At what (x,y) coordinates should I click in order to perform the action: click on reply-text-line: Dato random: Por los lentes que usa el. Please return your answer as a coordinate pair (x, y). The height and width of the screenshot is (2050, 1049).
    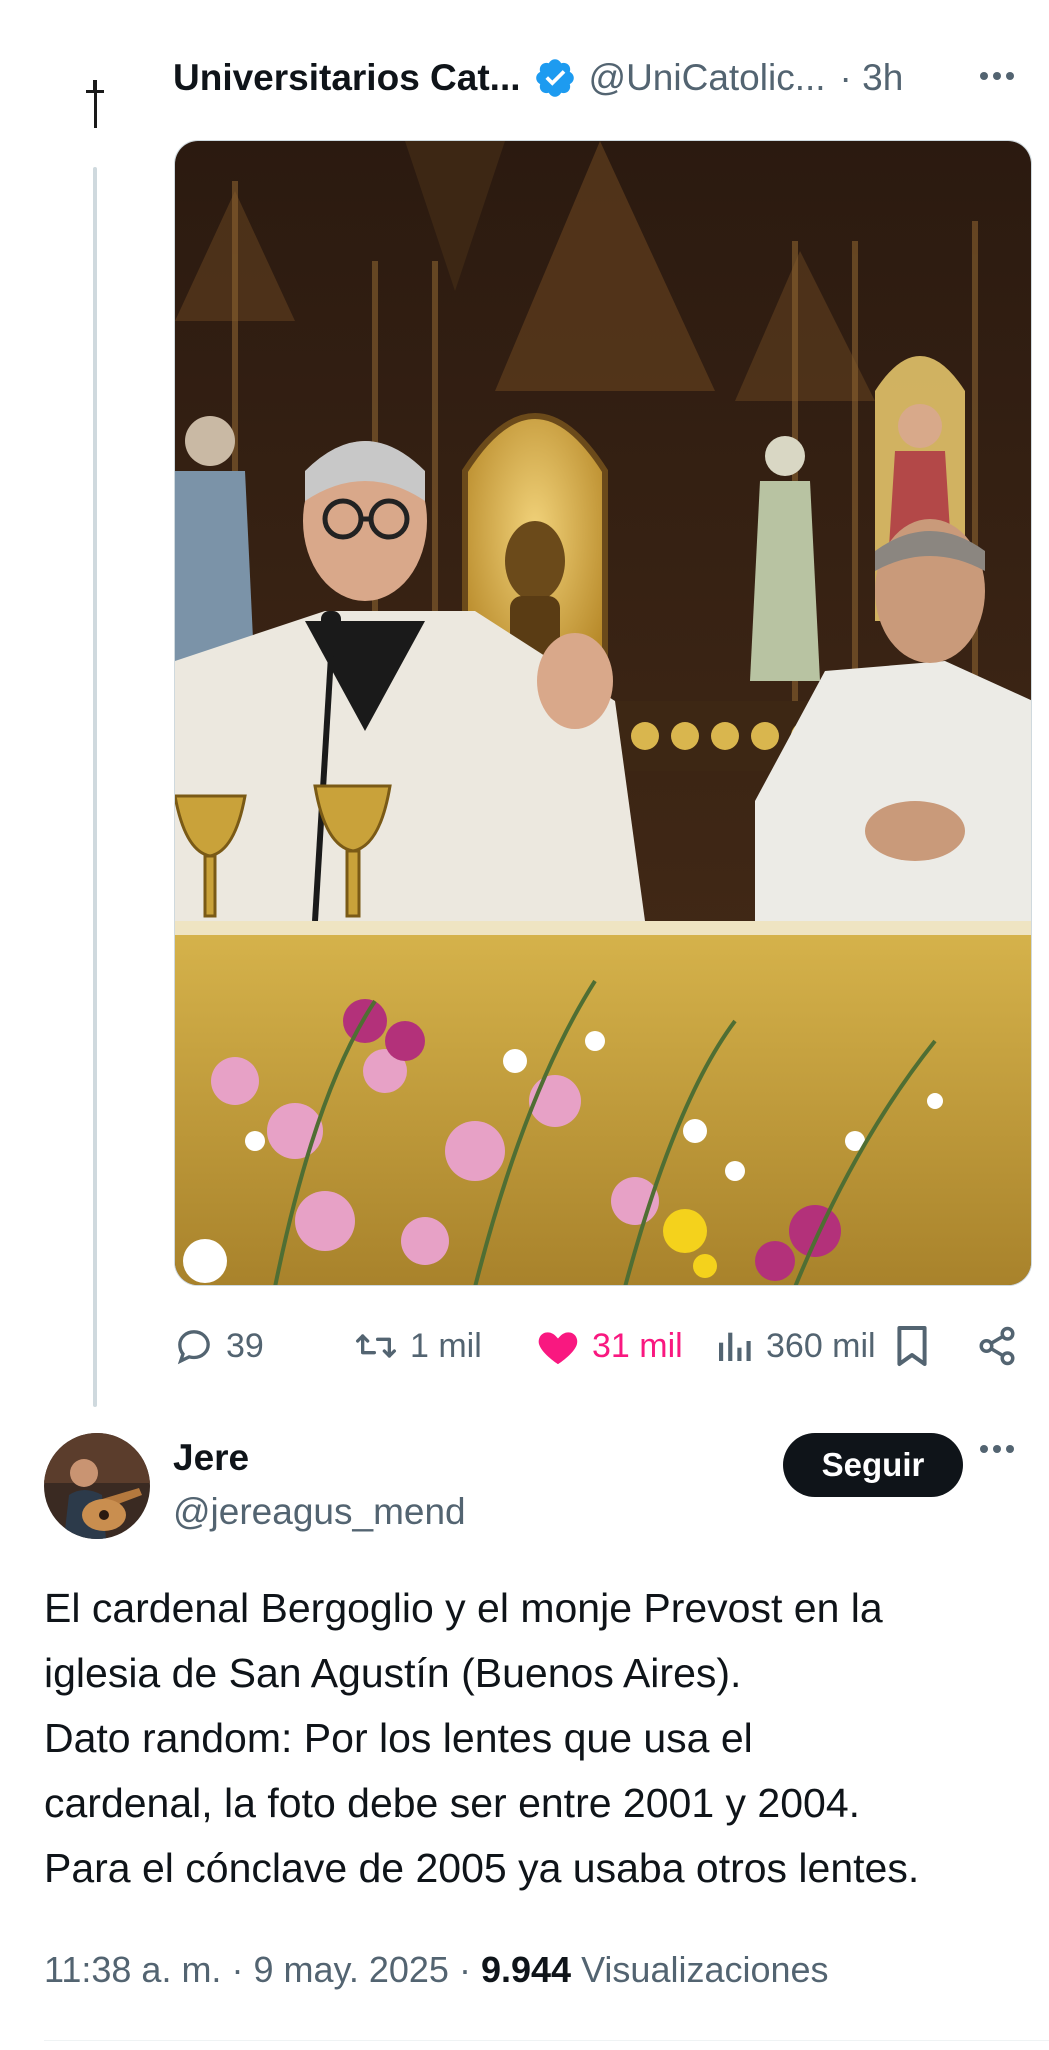
    Looking at the image, I should click on (398, 1738).